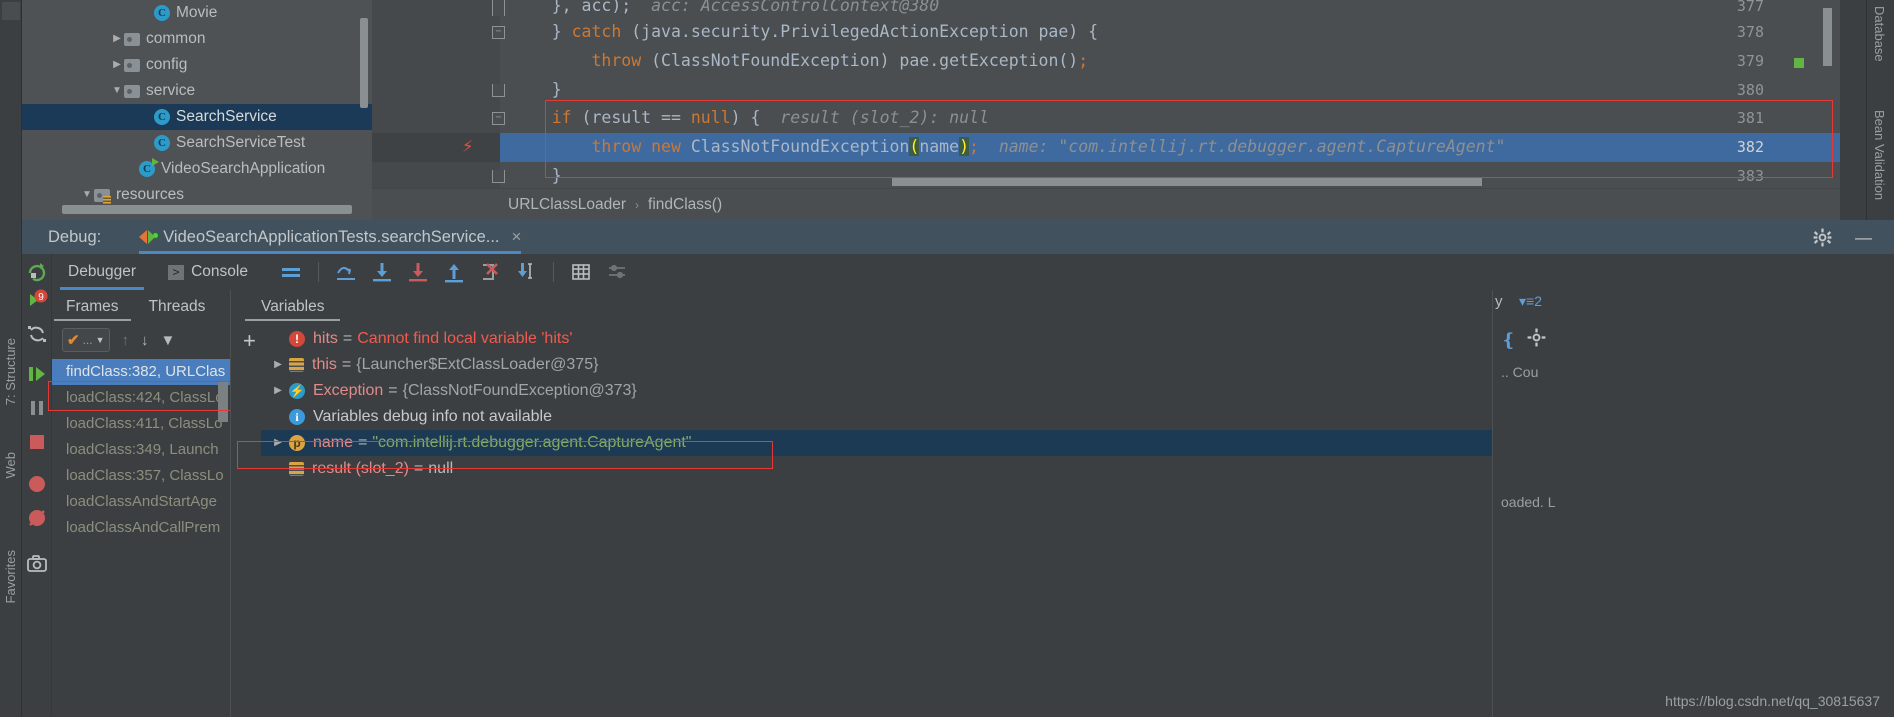 The height and width of the screenshot is (717, 1894). I want to click on variable-row: ▶ ⚡ Exception = {ClassNotFoundException@373}, so click(876, 391).